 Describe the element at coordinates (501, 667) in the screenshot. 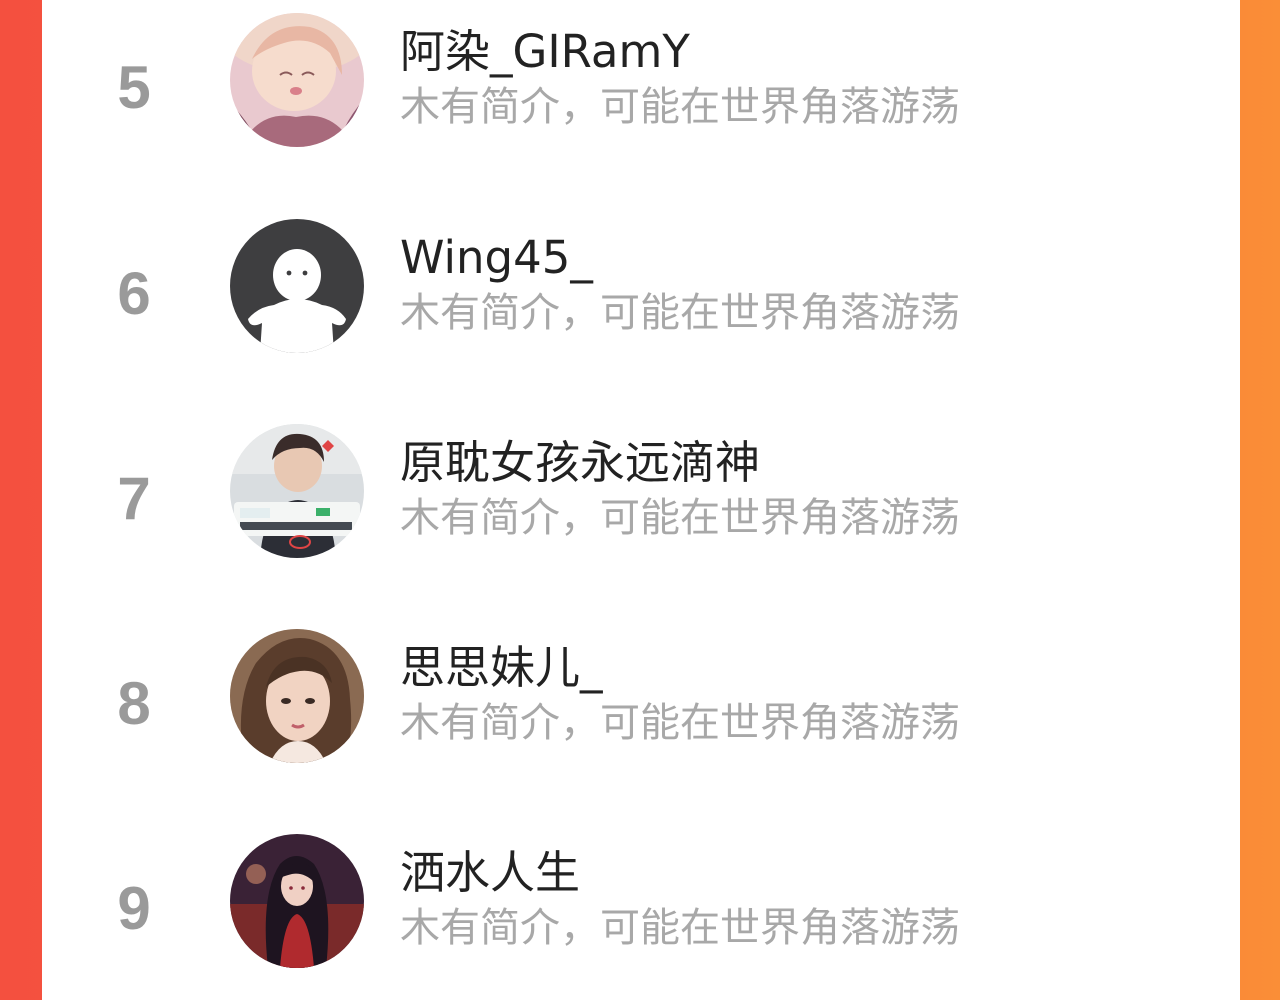

I see `user-name: 思思妹儿_` at that location.